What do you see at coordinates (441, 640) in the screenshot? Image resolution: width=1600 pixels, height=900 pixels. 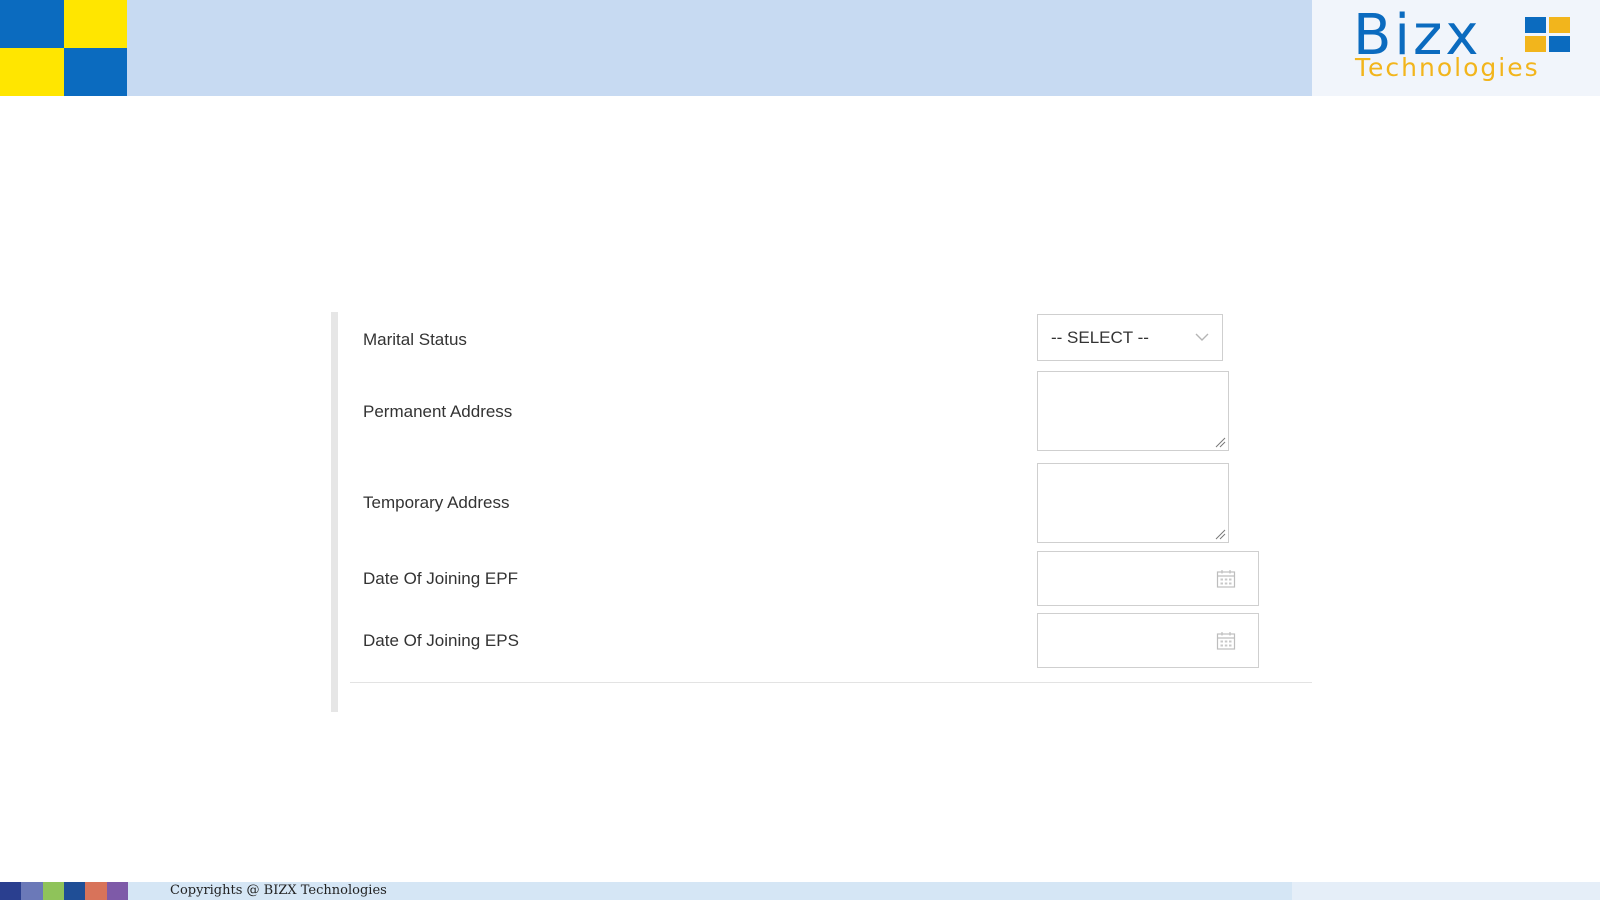 I see `doj-eps-label: Date Of Joining EPS` at bounding box center [441, 640].